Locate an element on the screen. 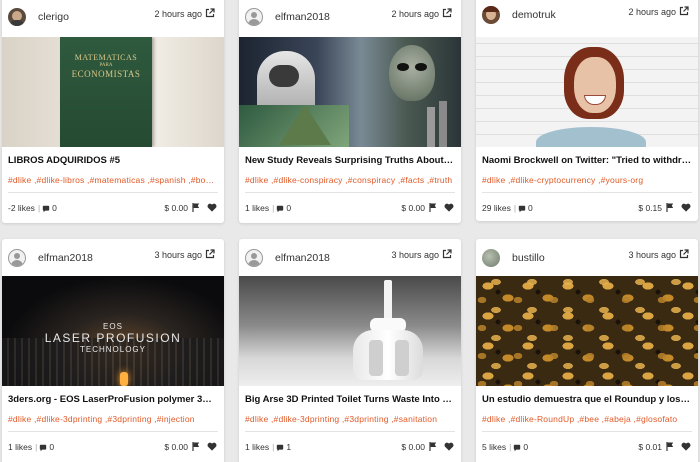 The width and height of the screenshot is (700, 462). post-thumbnail: EOS LASER PROFUSION TECHNOLOGY is located at coordinates (113, 331).